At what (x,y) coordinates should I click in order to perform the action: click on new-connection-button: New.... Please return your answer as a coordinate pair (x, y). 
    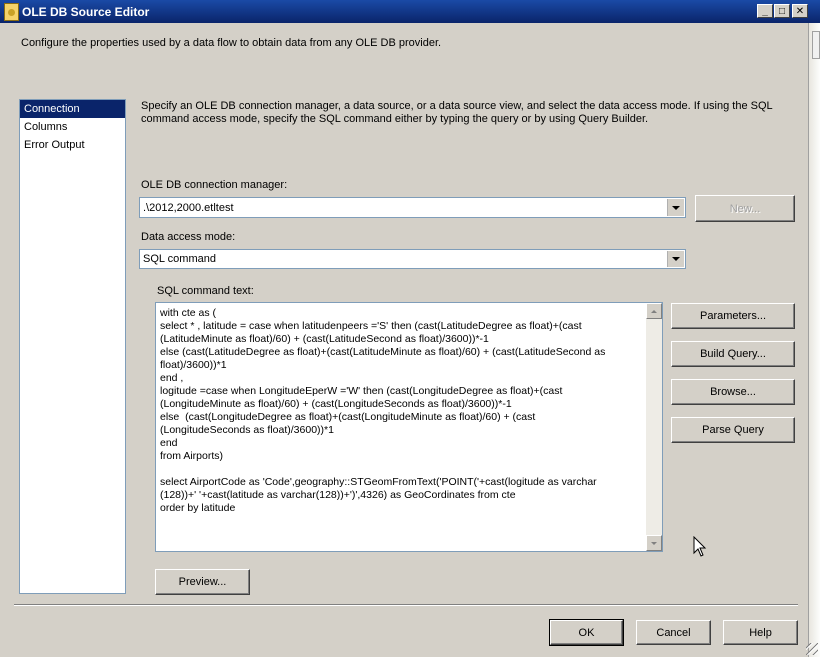
    Looking at the image, I should click on (745, 208).